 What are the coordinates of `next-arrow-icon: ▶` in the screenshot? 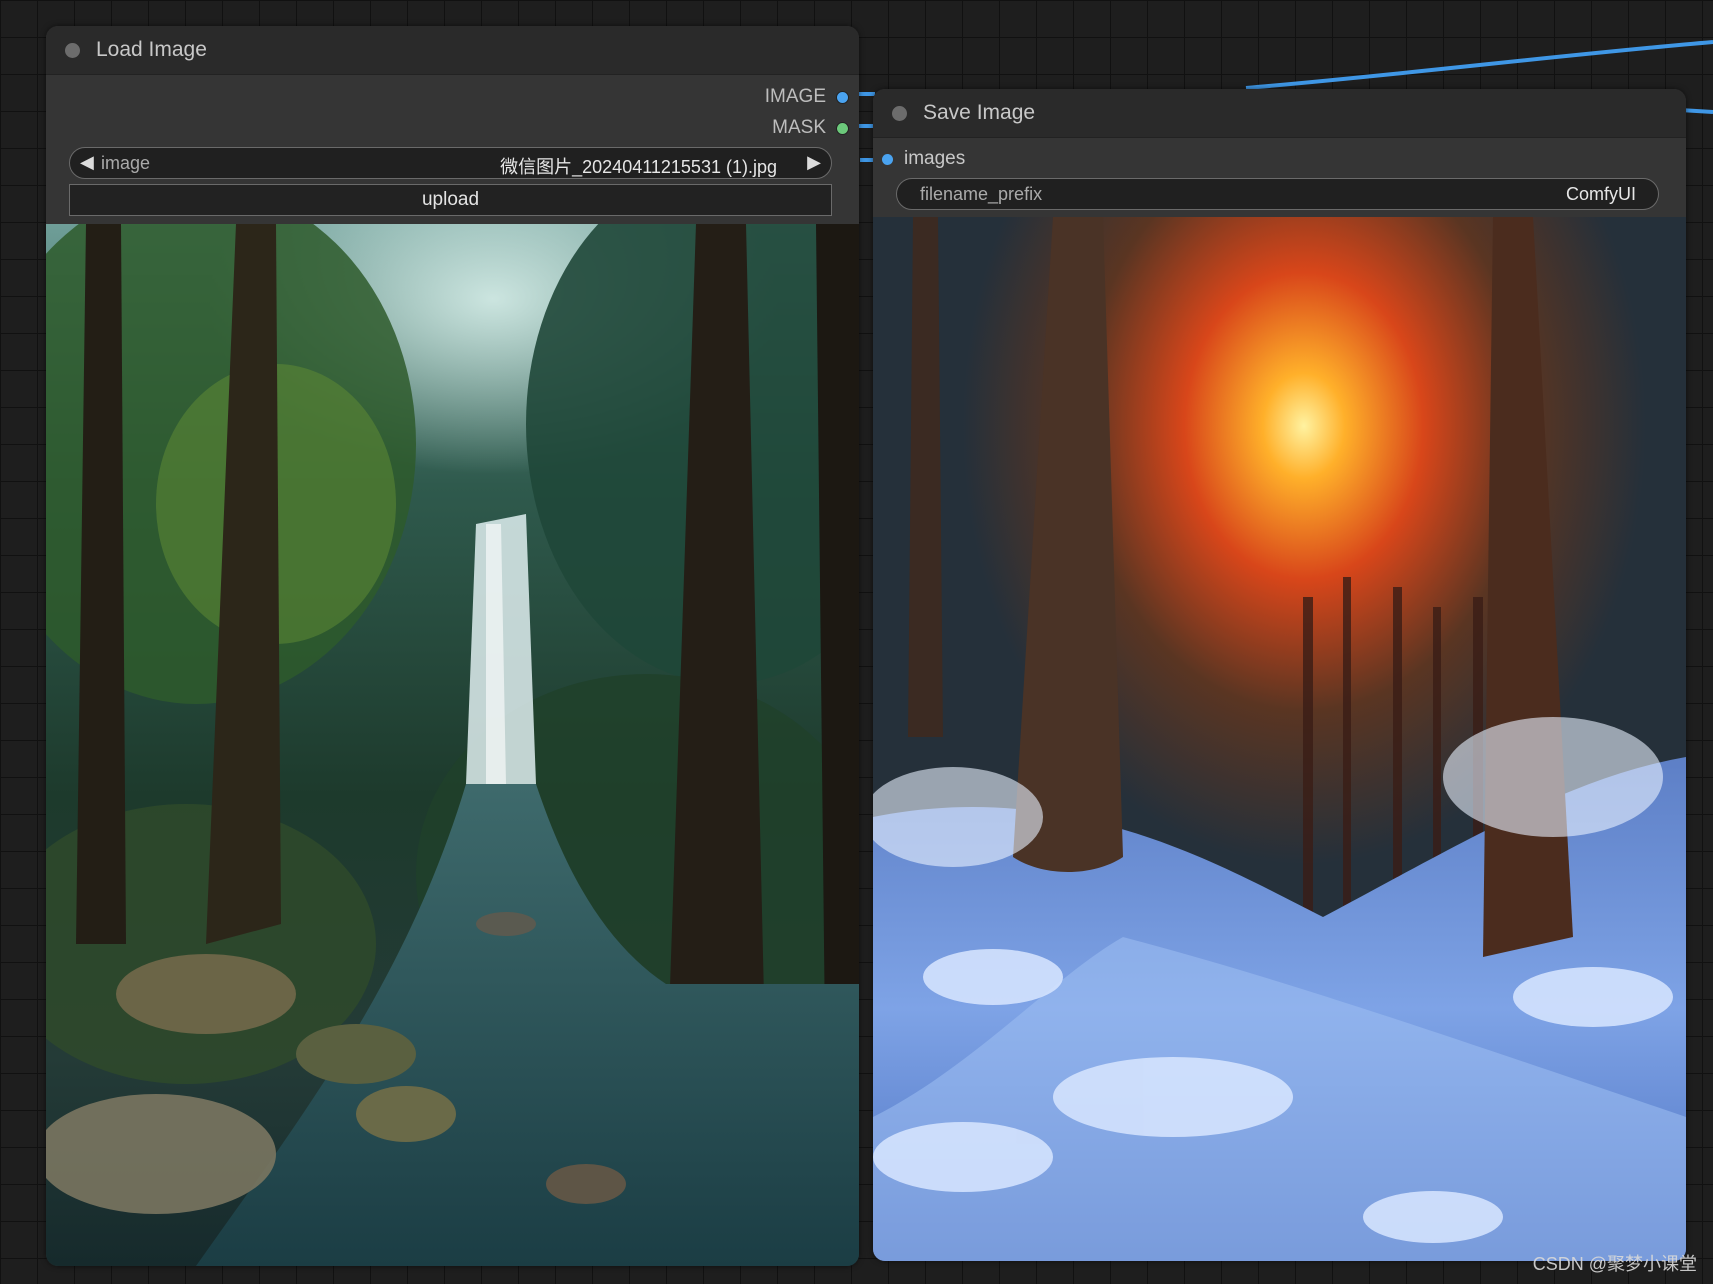 It's located at (814, 162).